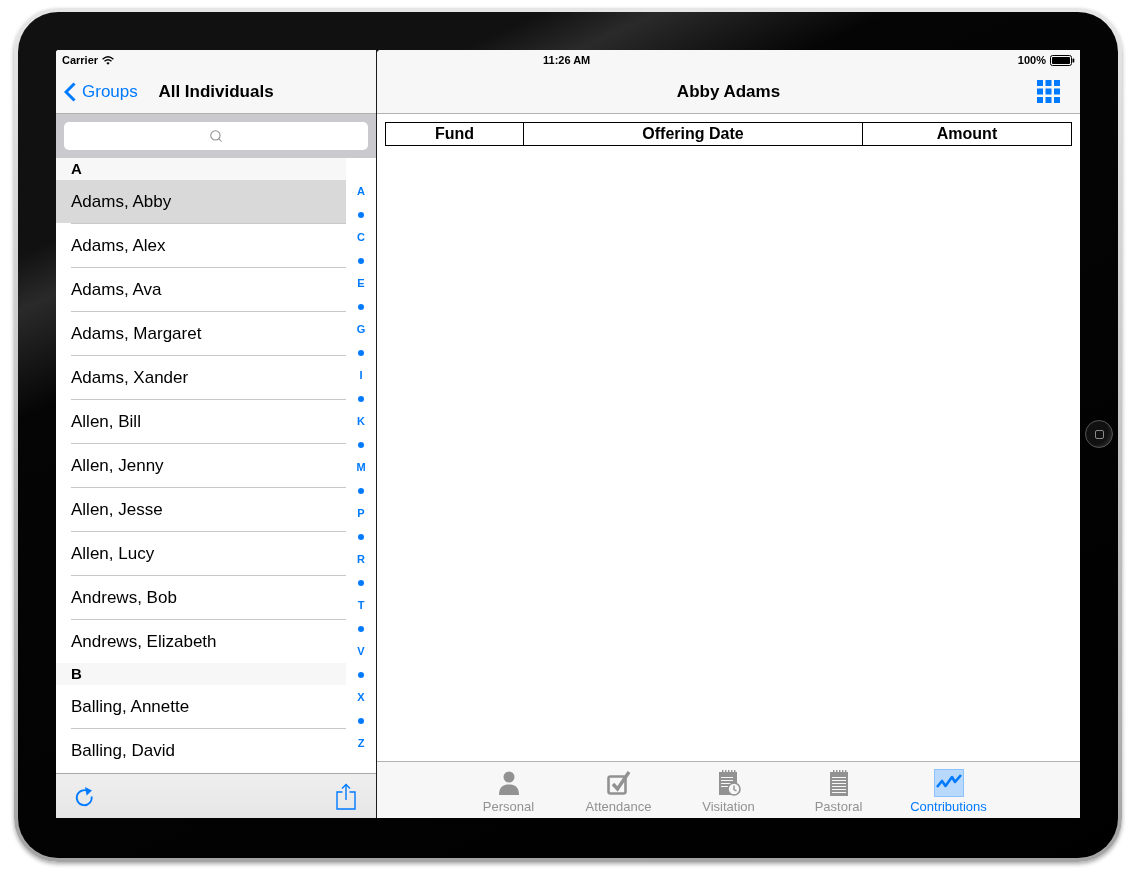  Describe the element at coordinates (361, 467) in the screenshot. I see `index-letter: M` at that location.